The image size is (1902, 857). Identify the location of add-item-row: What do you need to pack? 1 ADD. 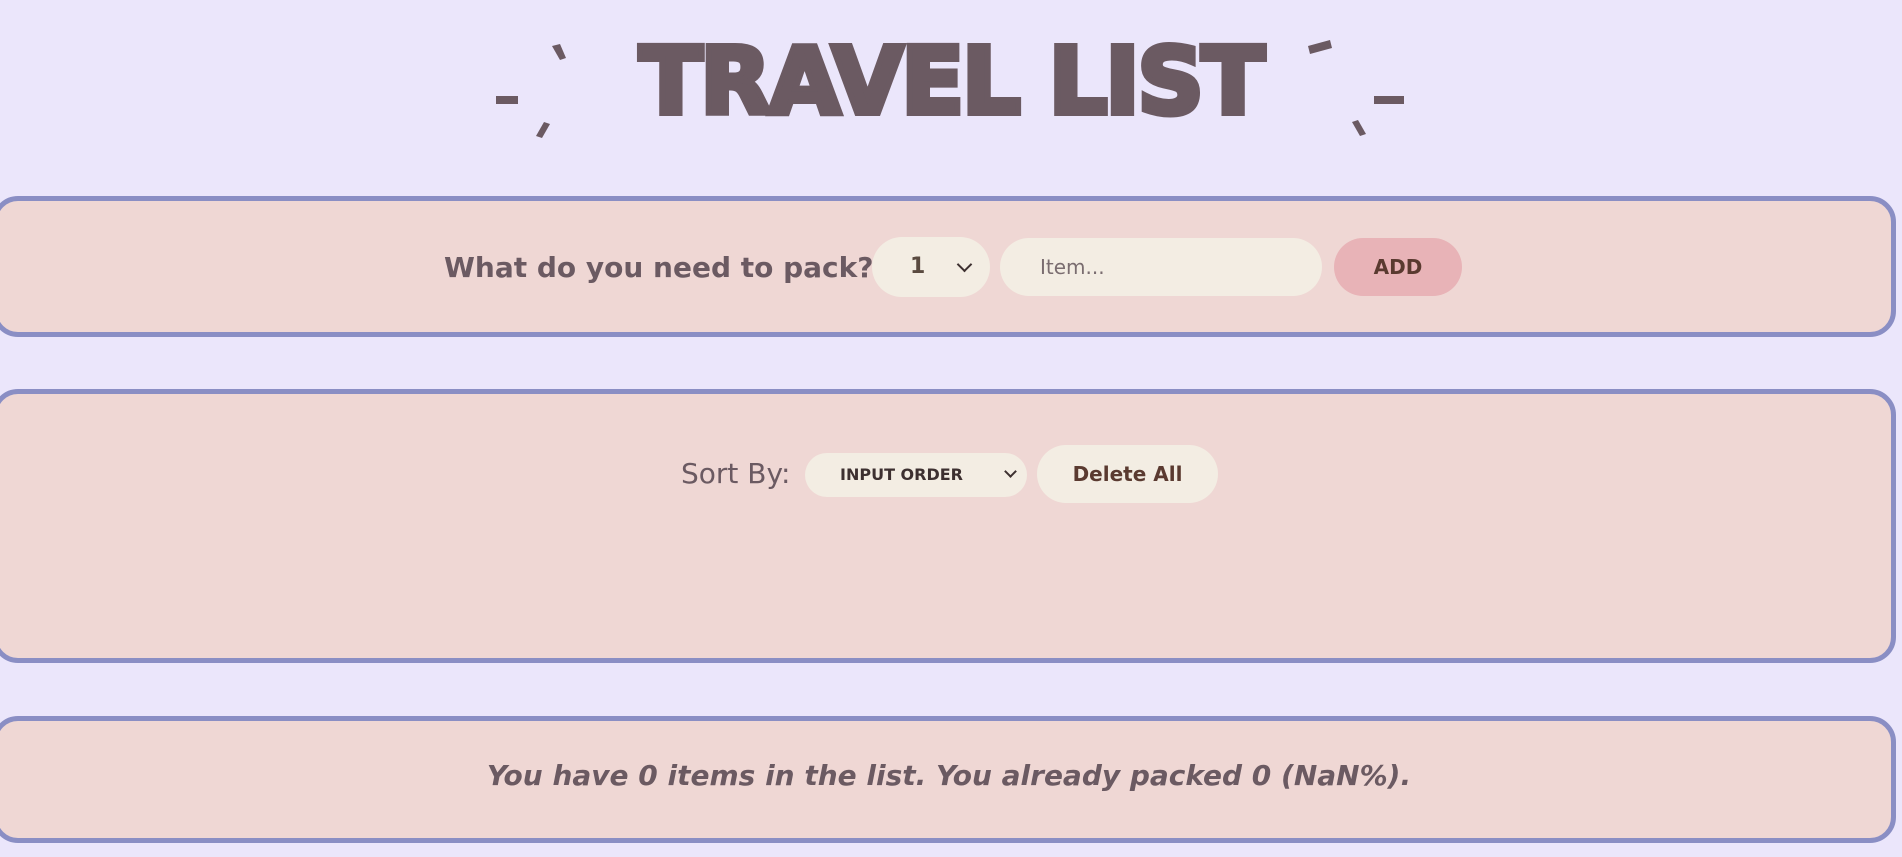
(950, 268).